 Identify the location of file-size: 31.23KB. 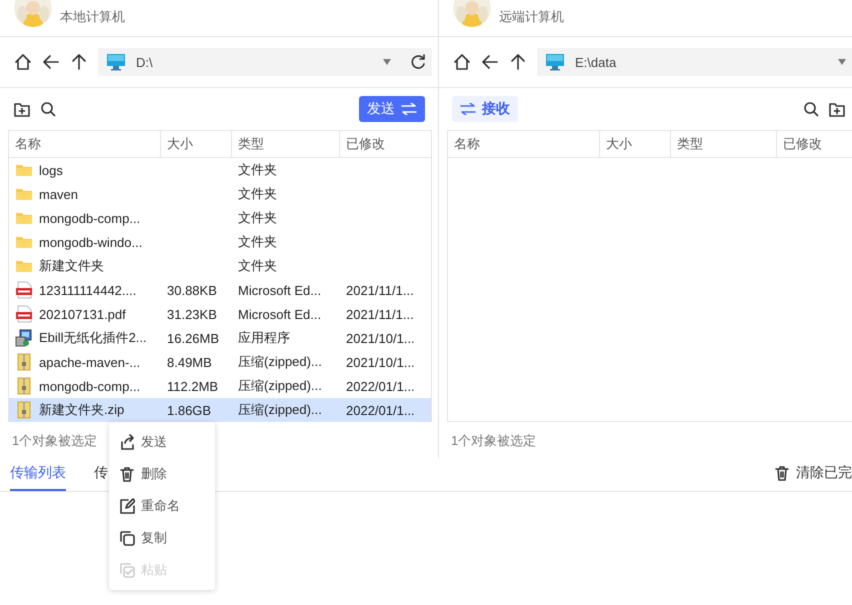
(192, 314).